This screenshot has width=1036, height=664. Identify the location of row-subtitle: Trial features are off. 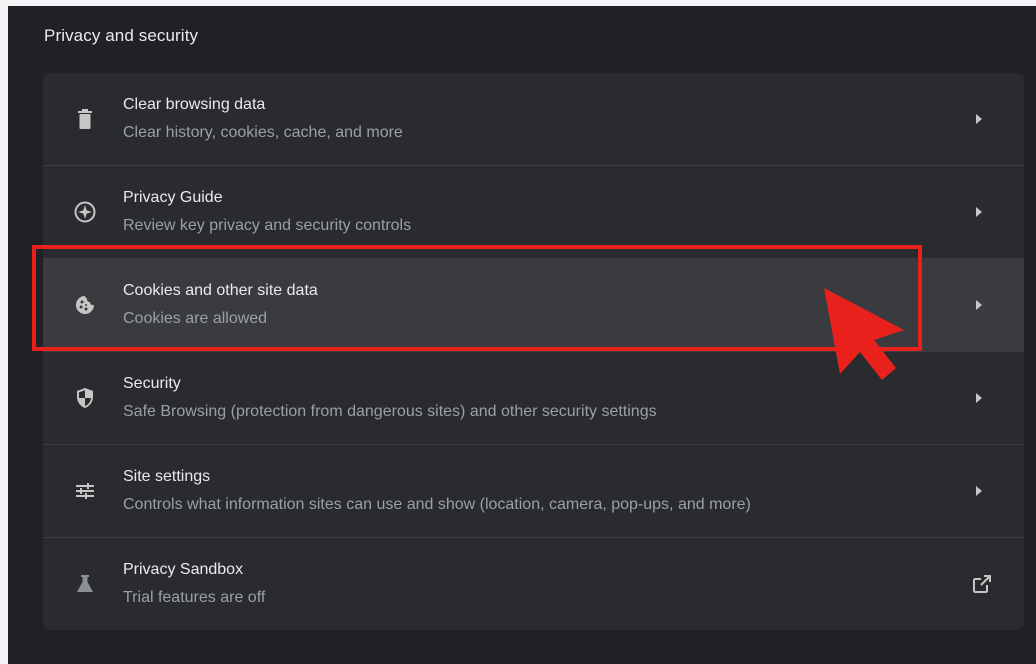
(194, 597).